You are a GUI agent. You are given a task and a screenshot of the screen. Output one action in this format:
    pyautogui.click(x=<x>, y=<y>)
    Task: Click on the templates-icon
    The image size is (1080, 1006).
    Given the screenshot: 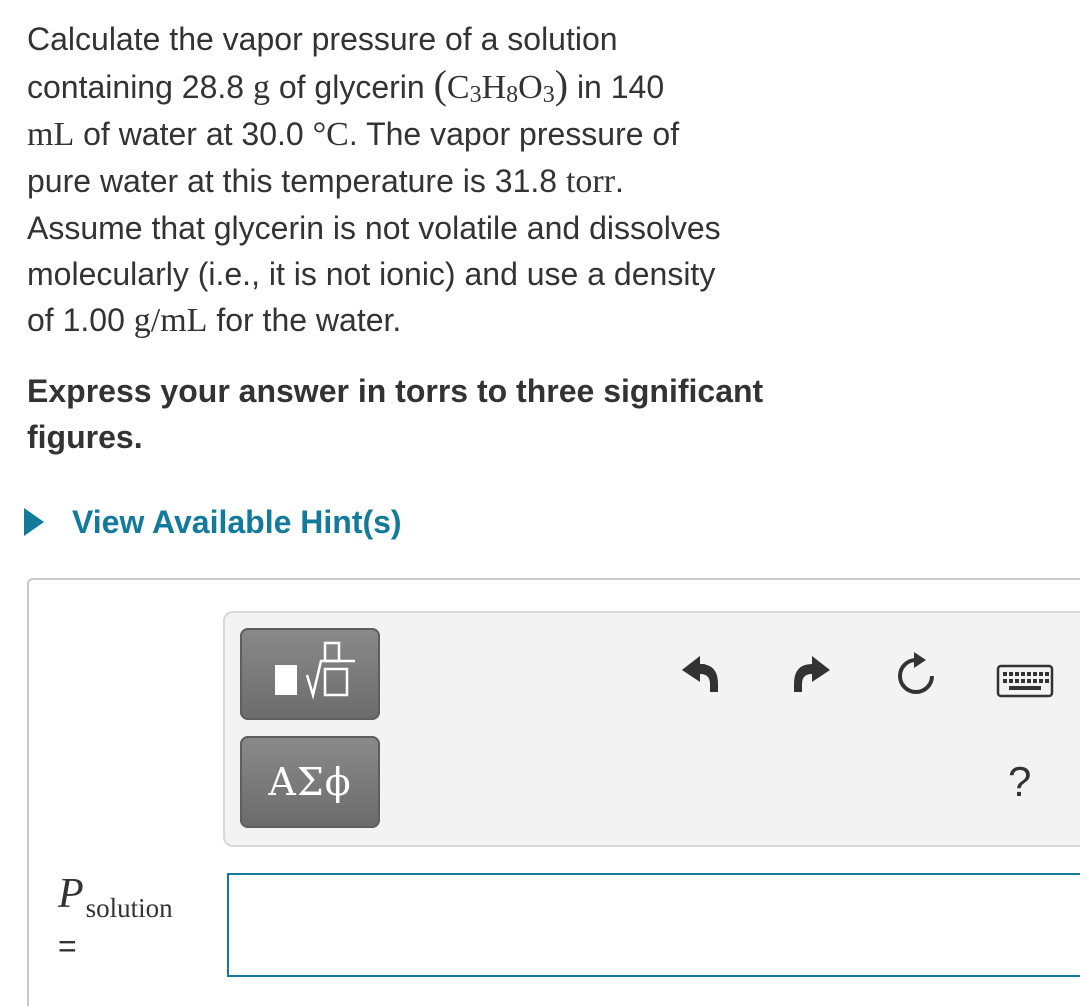 What is the action you would take?
    pyautogui.click(x=315, y=670)
    